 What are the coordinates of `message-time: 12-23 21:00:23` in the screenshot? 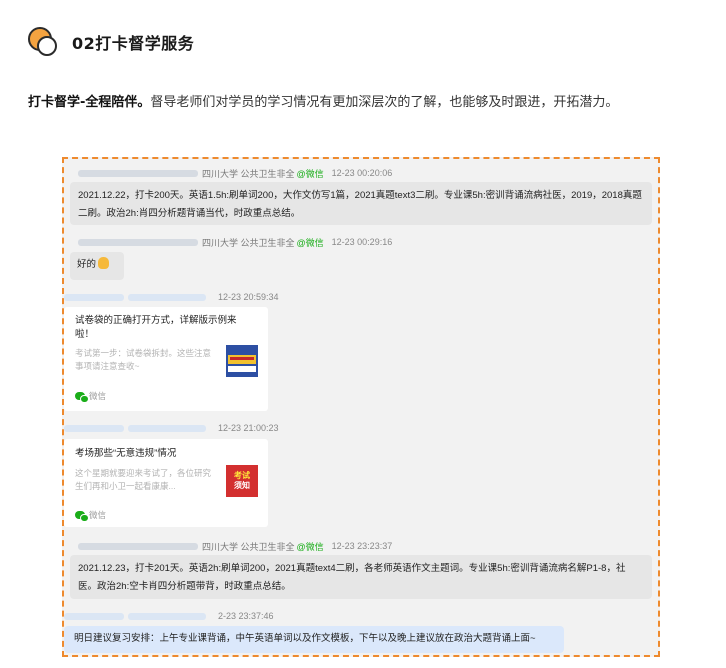 It's located at (248, 428).